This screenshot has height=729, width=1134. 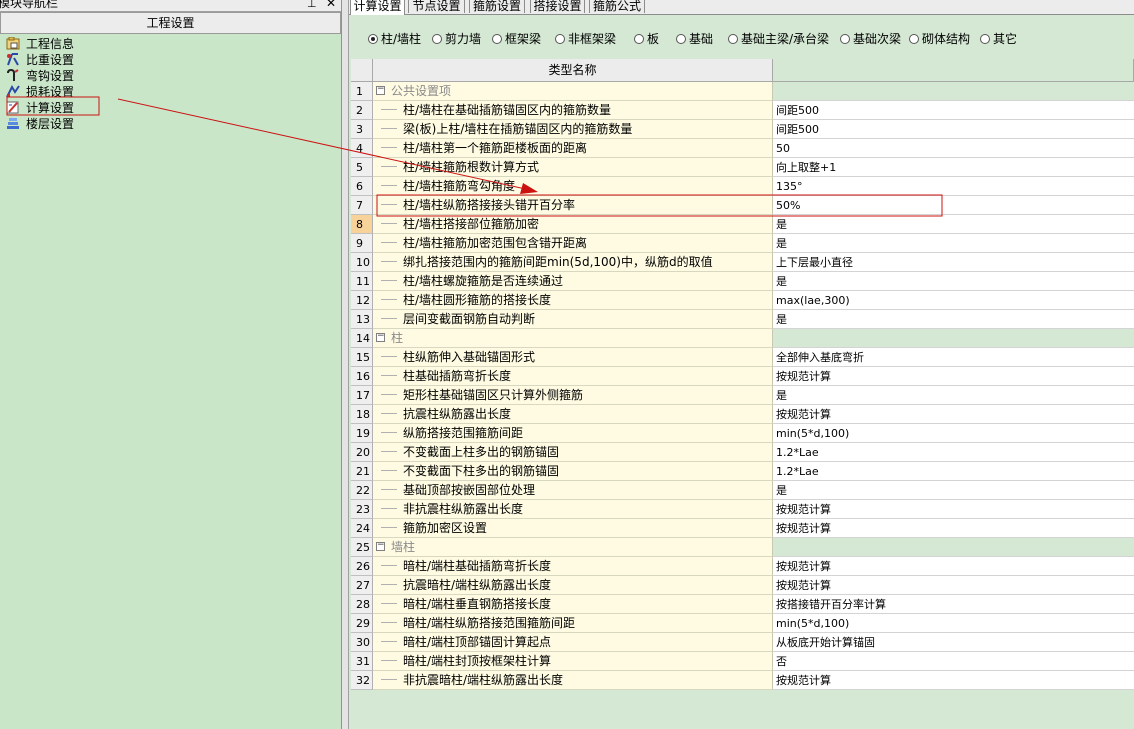 I want to click on radio-frame-beam: 框架梁, so click(x=516, y=39).